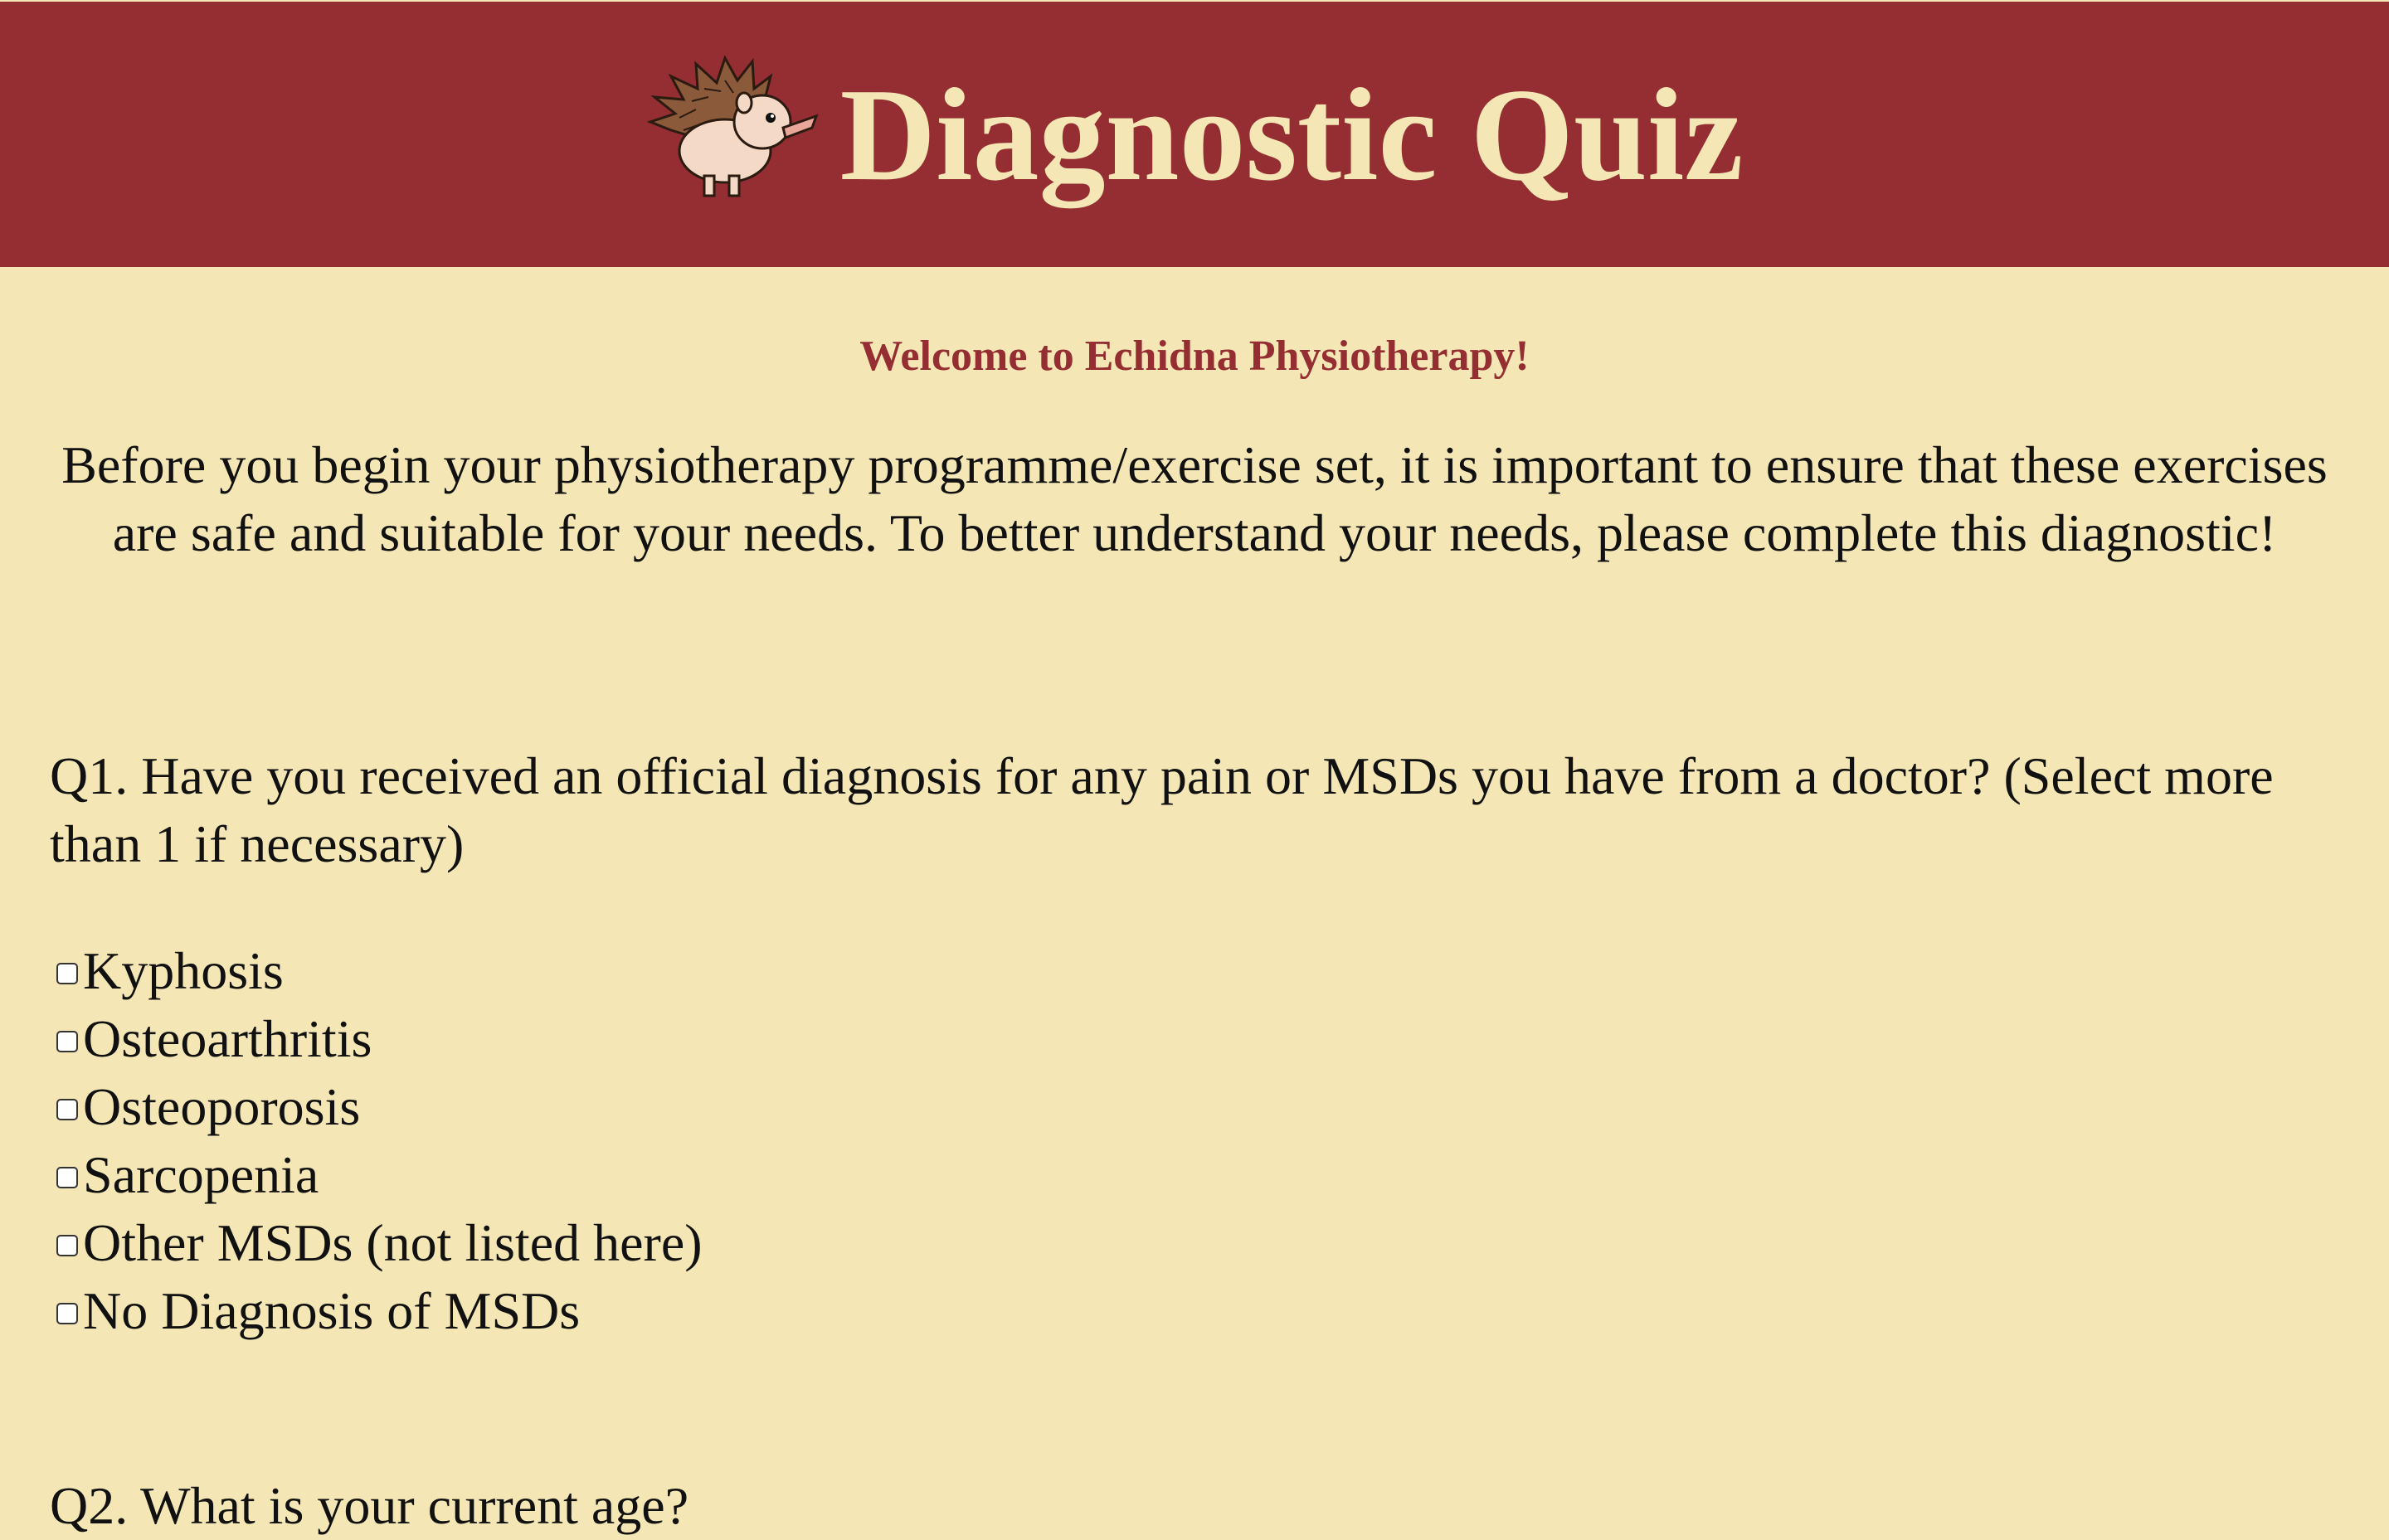 This screenshot has width=2389, height=1540. Describe the element at coordinates (201, 1174) in the screenshot. I see `option-label: Sarcopenia` at that location.